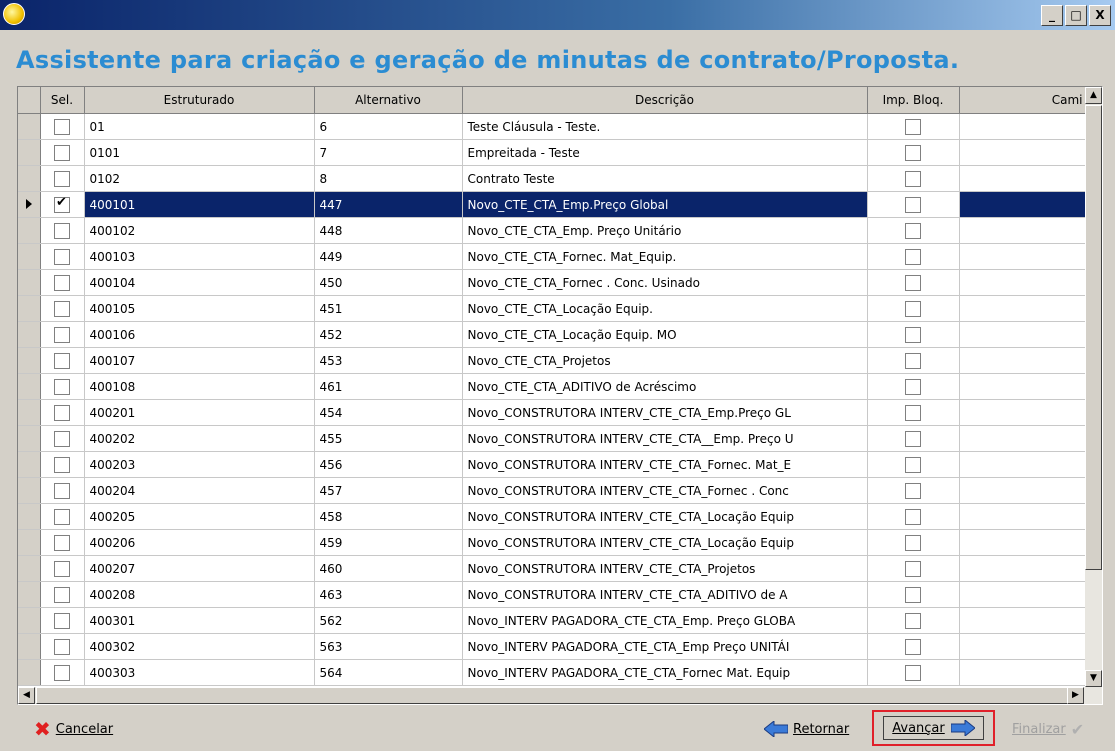  I want to click on cell-alternativo: 6, so click(388, 126).